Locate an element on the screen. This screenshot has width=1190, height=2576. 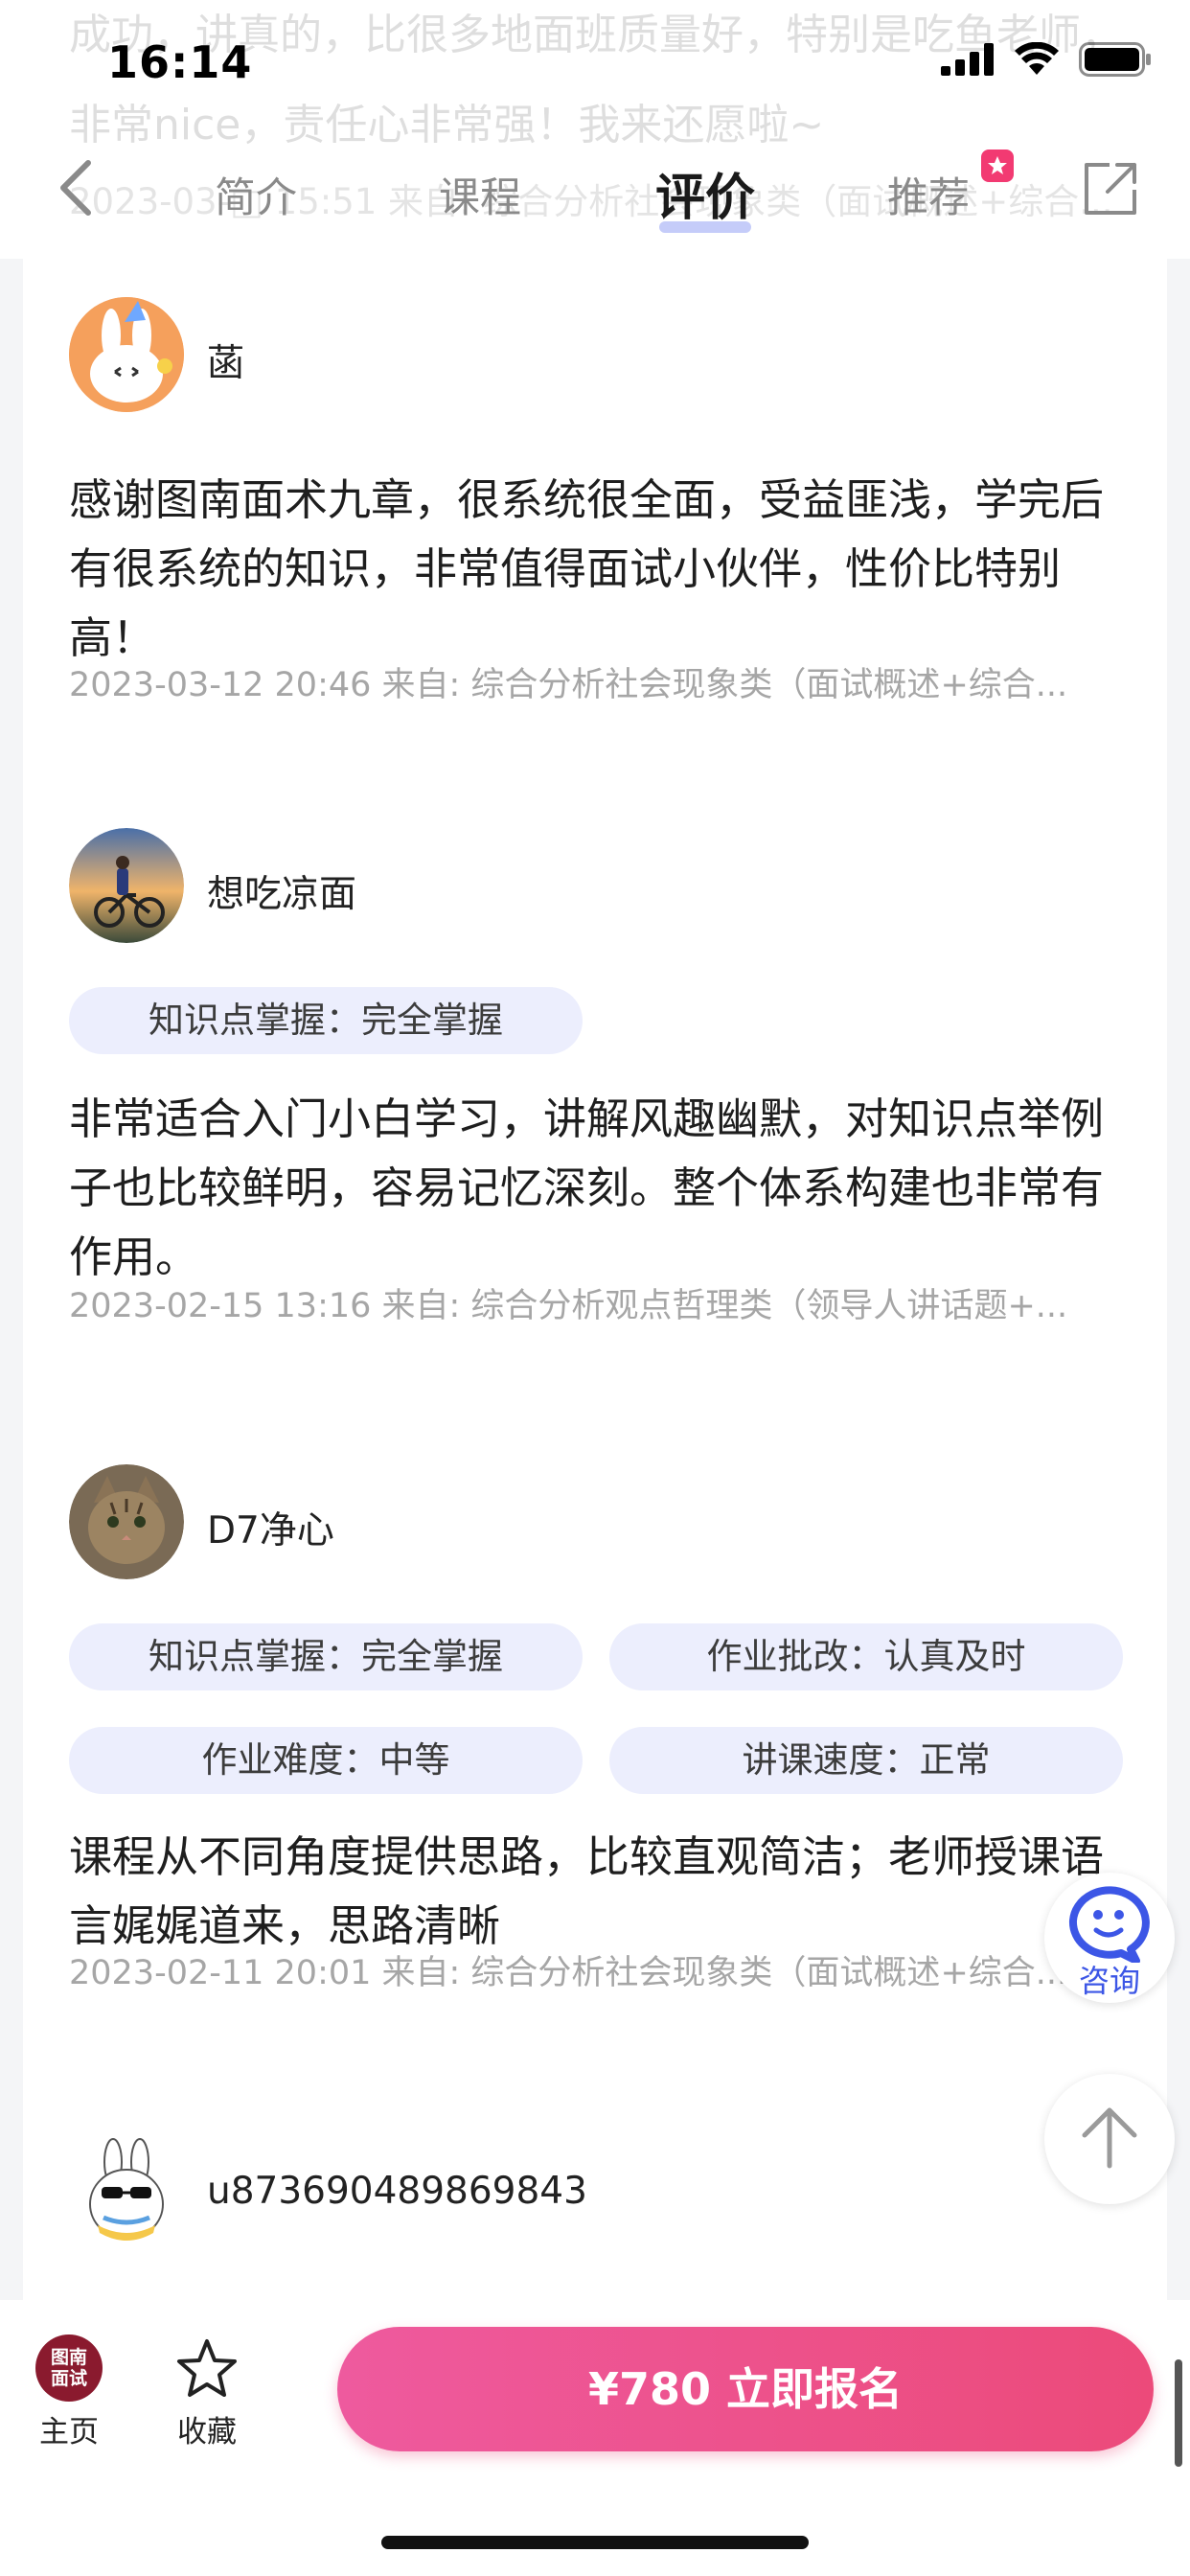
tab-intro: 简介 is located at coordinates (256, 194).